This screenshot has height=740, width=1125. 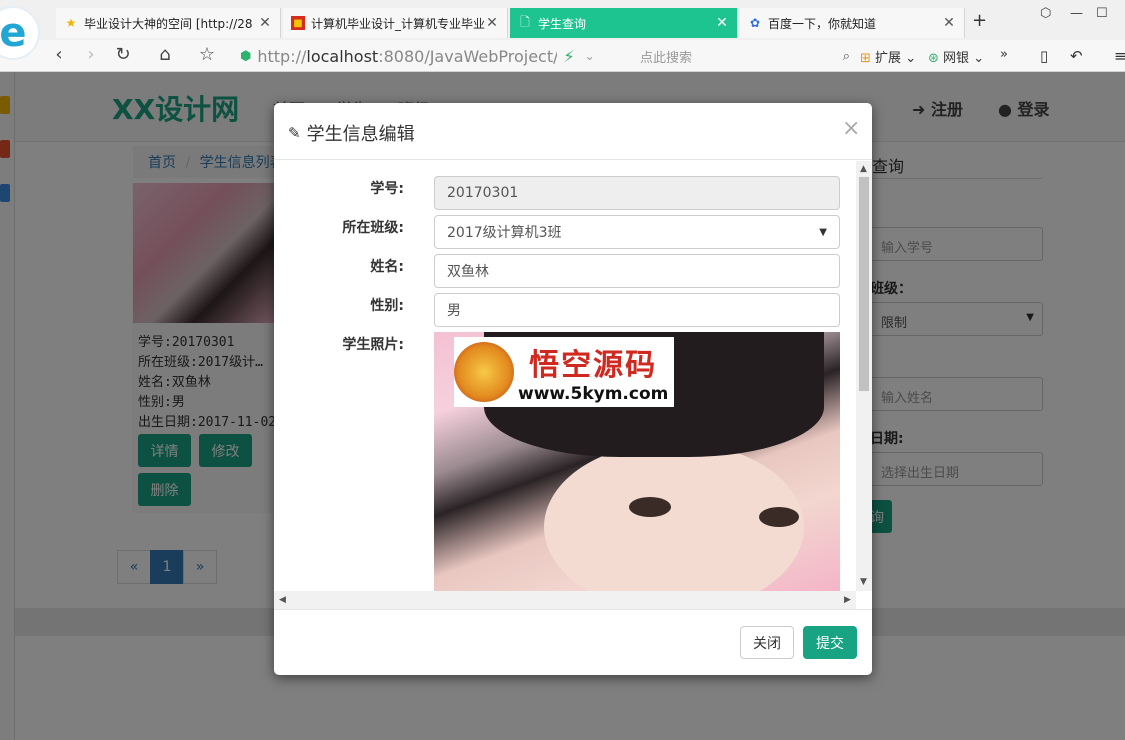 I want to click on scroll-down-icon: ▼, so click(x=863, y=582).